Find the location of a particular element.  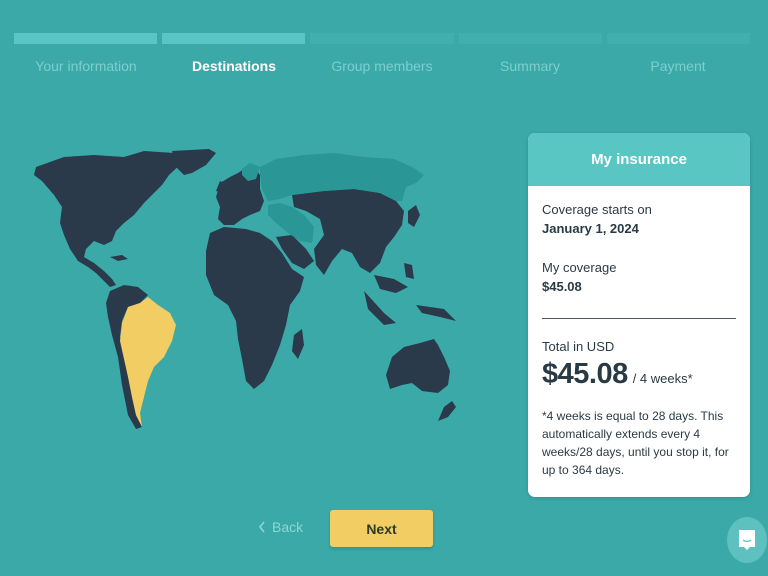

back-button: Back is located at coordinates (280, 527).